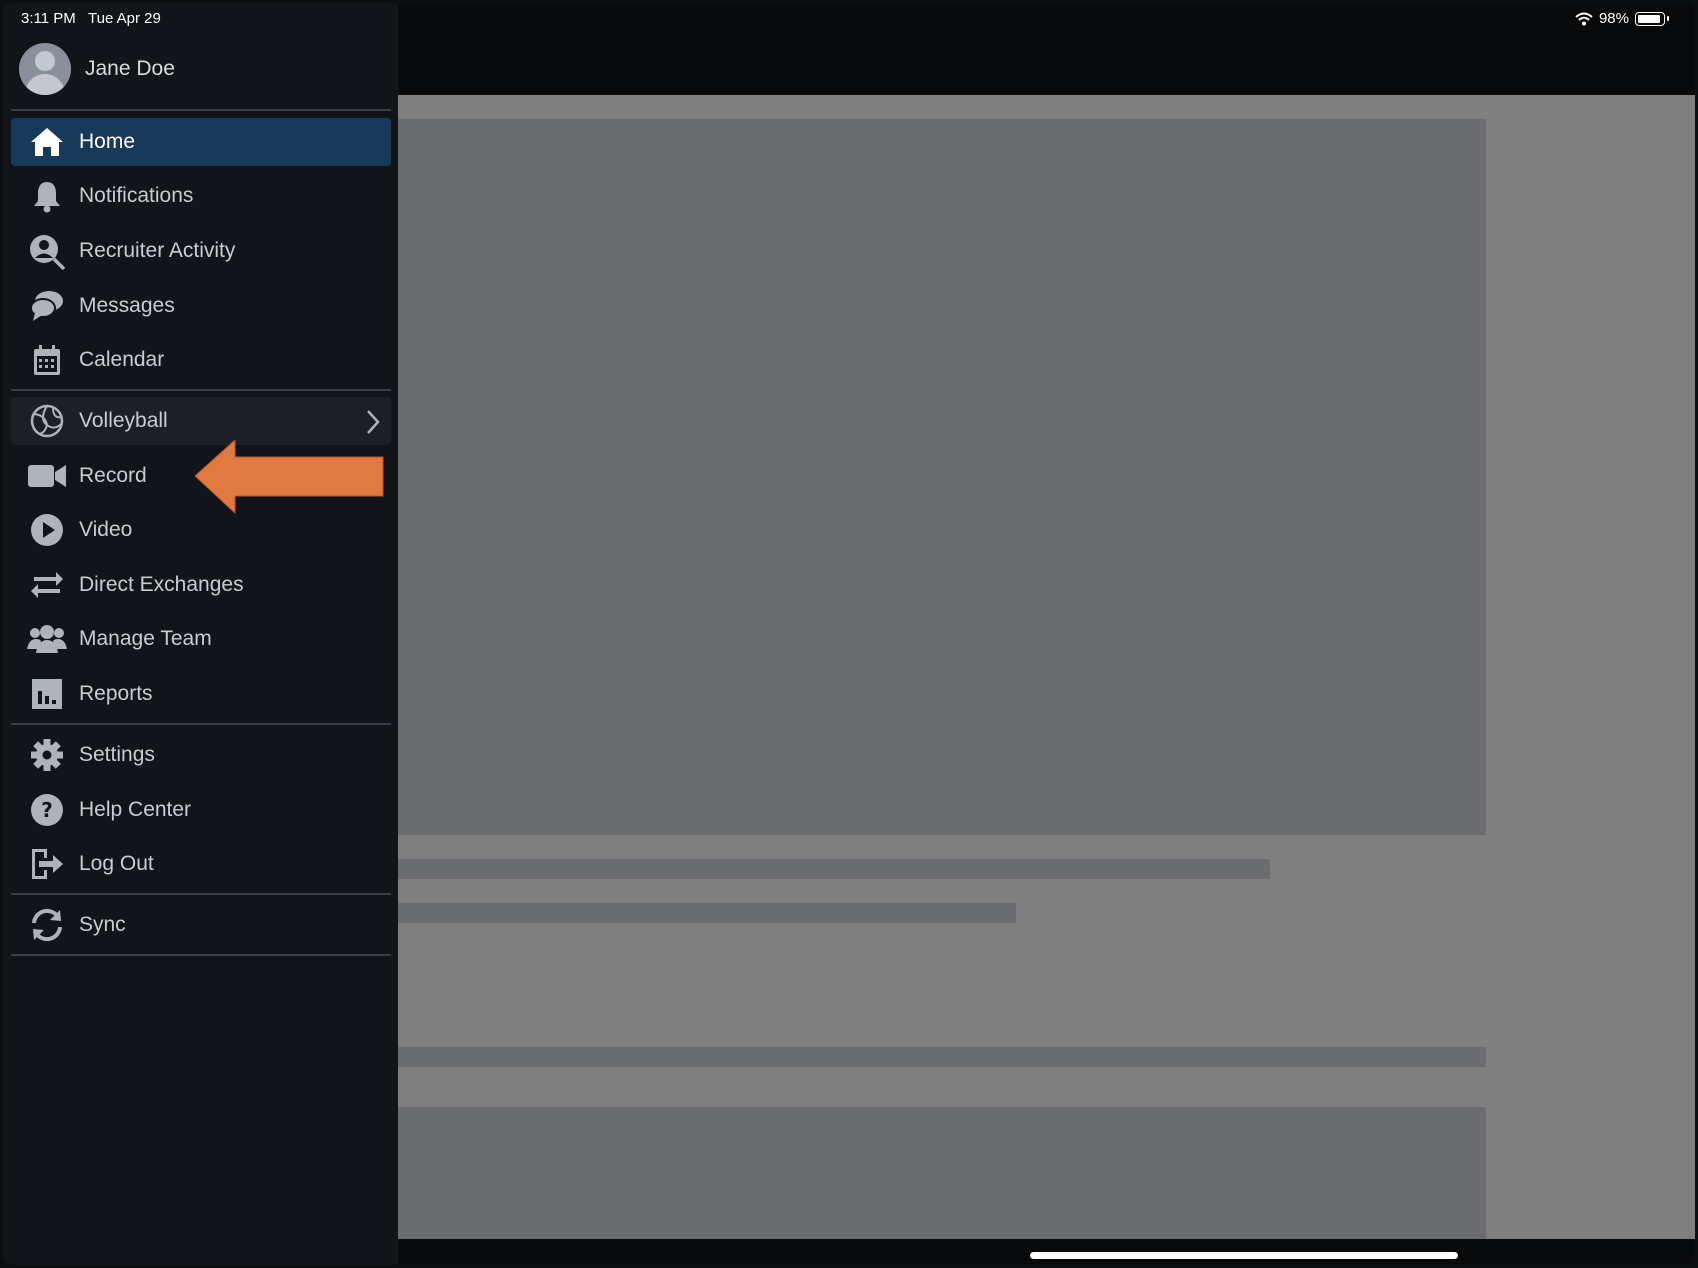 The width and height of the screenshot is (1698, 1268). Describe the element at coordinates (136, 195) in the screenshot. I see `sidebar-item-label: Notifications` at that location.